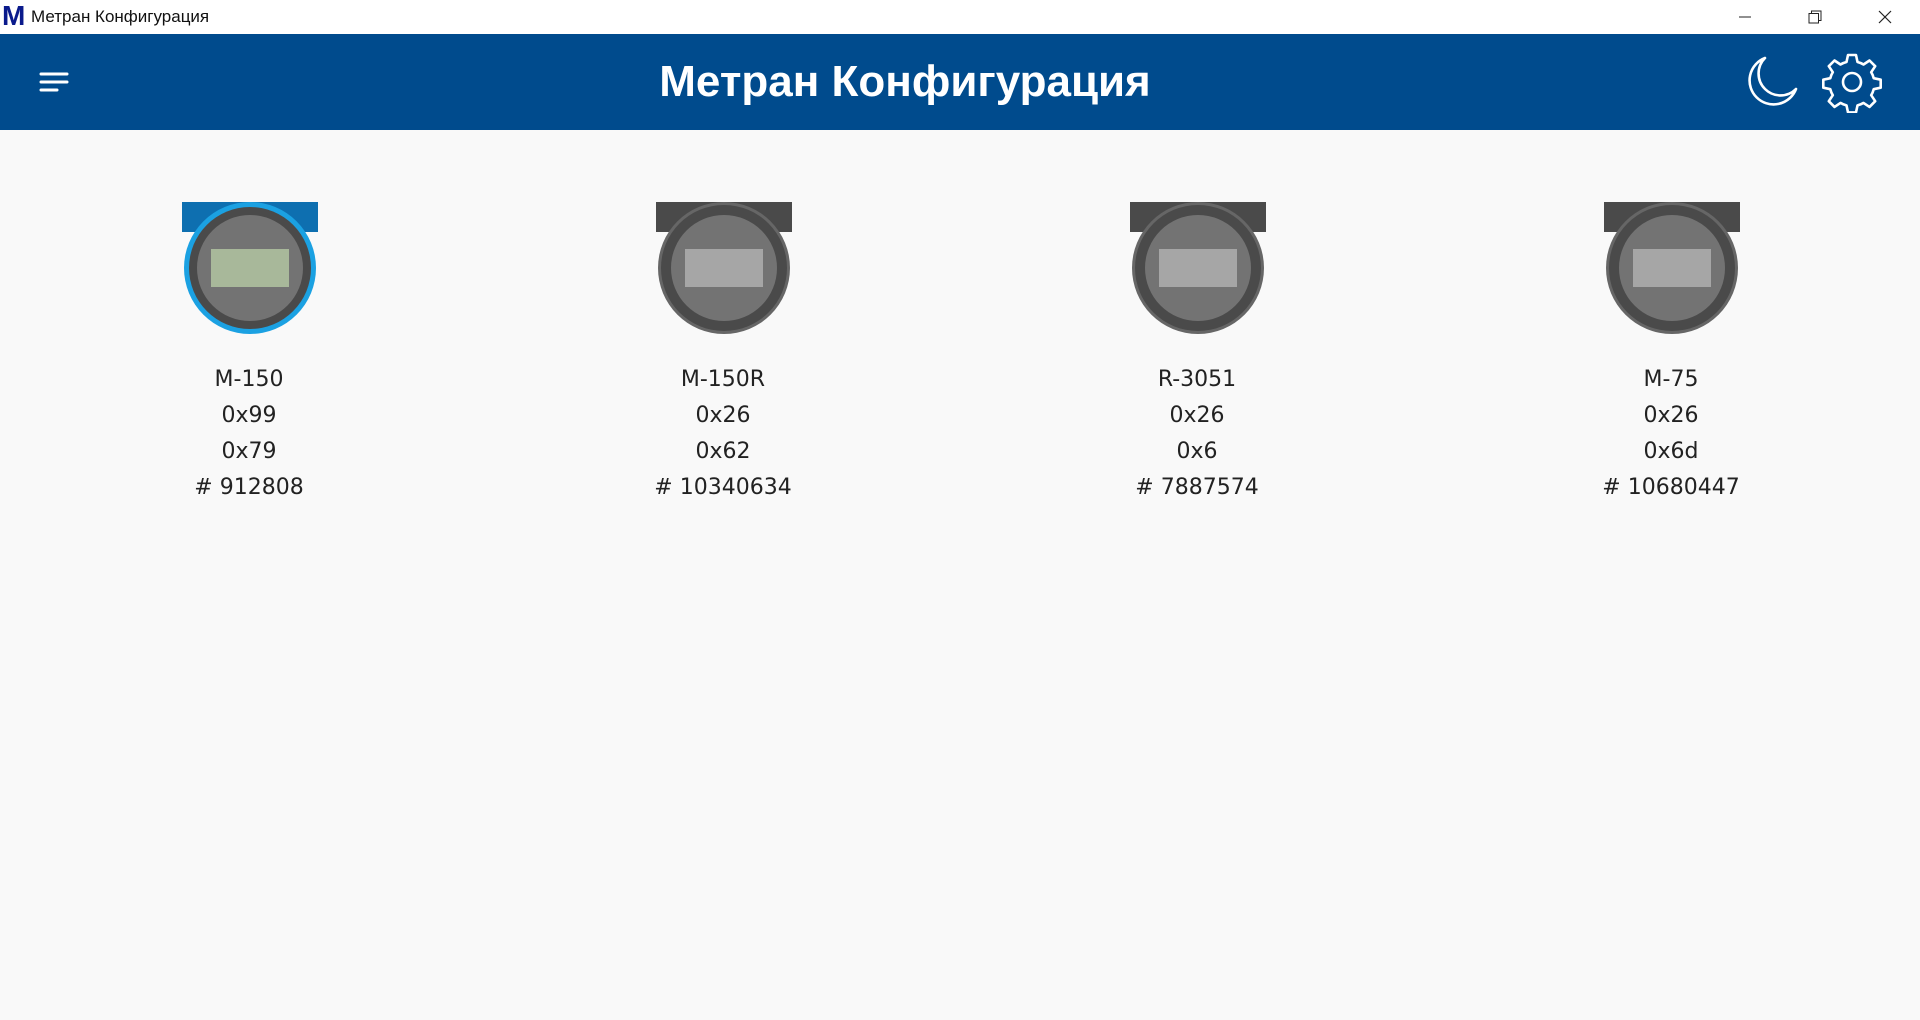 The width and height of the screenshot is (1920, 1020). Describe the element at coordinates (905, 81) in the screenshot. I see `page-title: Метран Конфигурация` at that location.